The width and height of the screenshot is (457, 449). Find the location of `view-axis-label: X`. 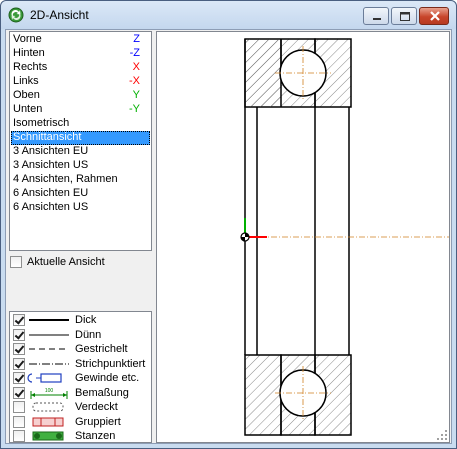

view-axis-label: X is located at coordinates (136, 67).